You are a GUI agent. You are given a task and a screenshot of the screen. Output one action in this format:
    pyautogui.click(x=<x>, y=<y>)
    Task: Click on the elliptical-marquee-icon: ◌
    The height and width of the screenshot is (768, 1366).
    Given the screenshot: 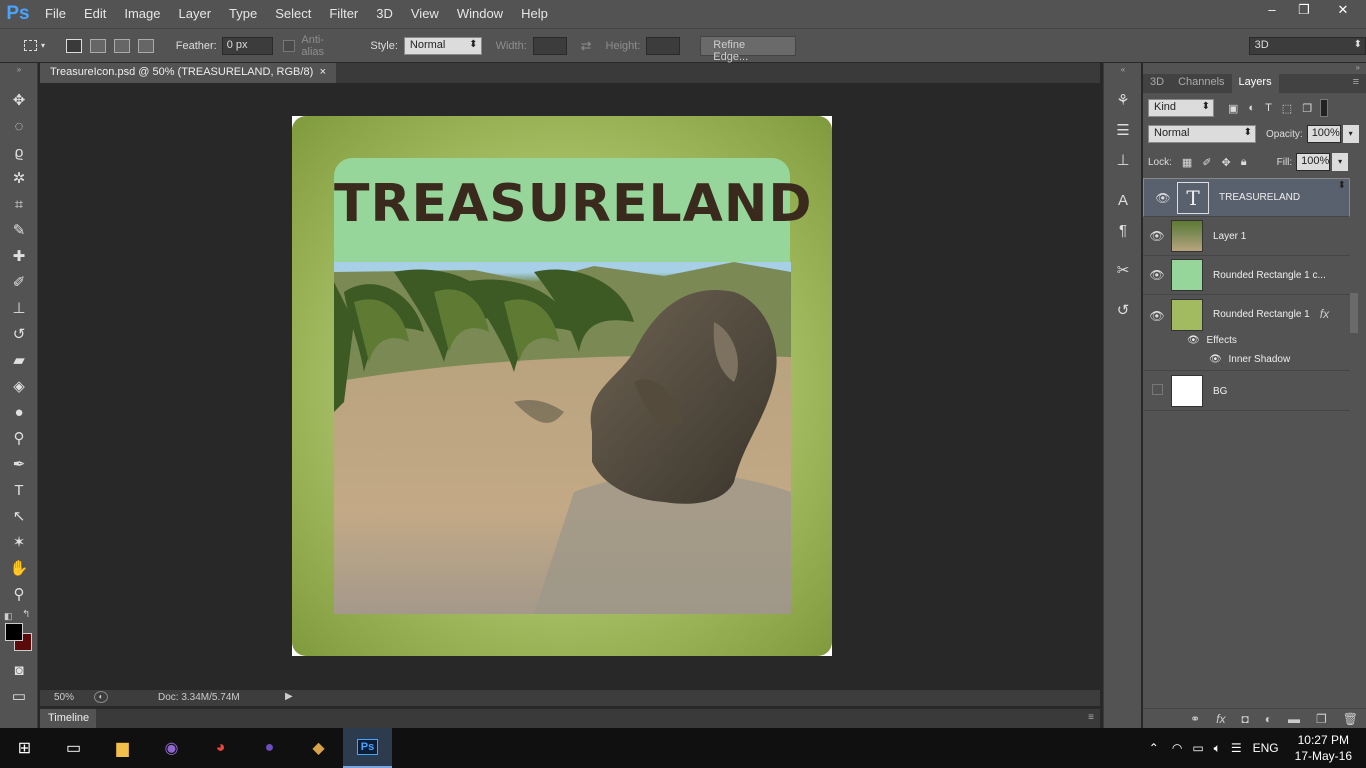 What is the action you would take?
    pyautogui.click(x=19, y=126)
    